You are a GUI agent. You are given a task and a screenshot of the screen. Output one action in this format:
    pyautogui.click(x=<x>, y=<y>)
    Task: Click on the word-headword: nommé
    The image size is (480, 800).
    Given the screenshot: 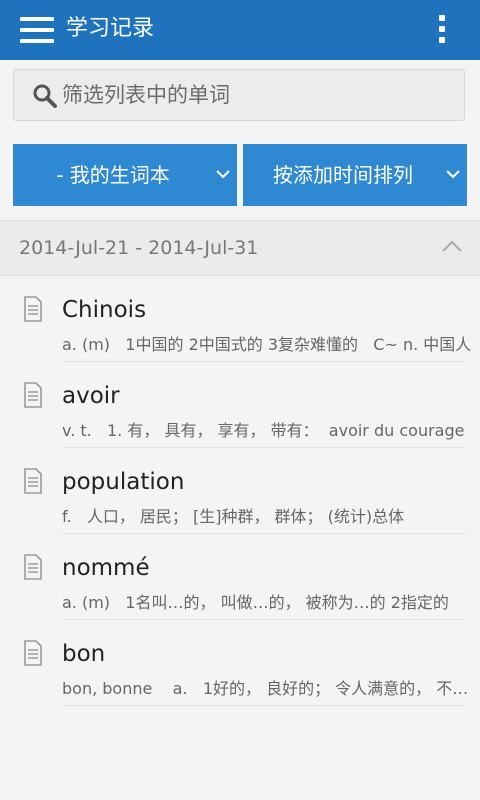 What is the action you would take?
    pyautogui.click(x=106, y=568)
    